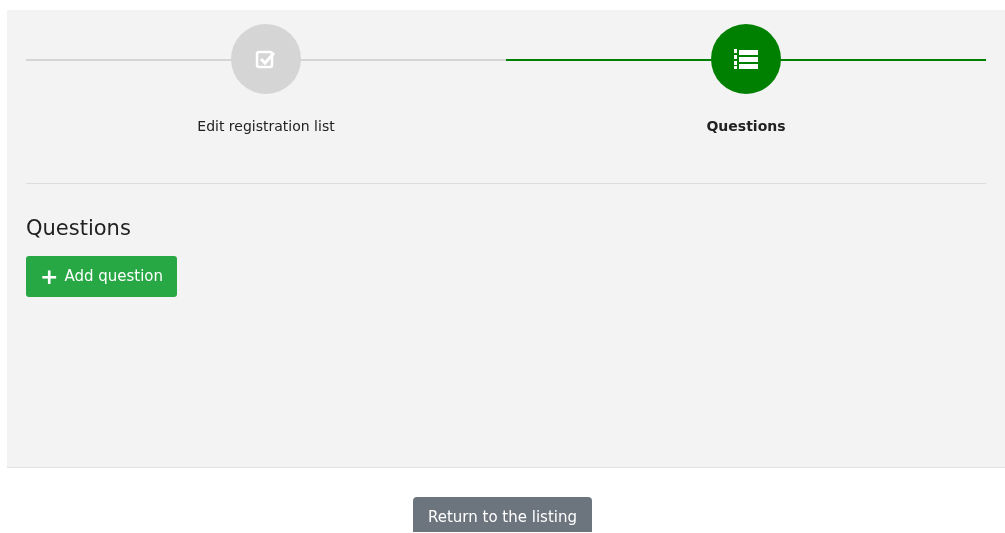  Describe the element at coordinates (79, 228) in the screenshot. I see `section-heading: Questions` at that location.